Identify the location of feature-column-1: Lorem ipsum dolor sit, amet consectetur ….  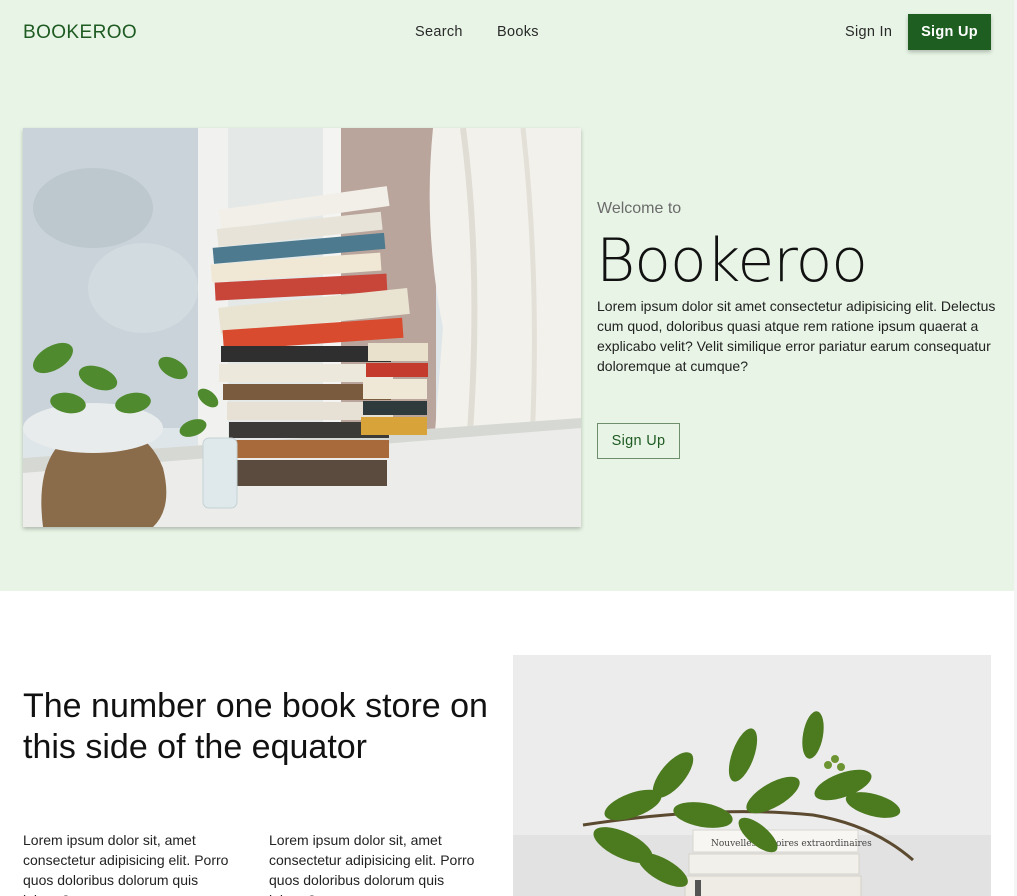
(126, 864).